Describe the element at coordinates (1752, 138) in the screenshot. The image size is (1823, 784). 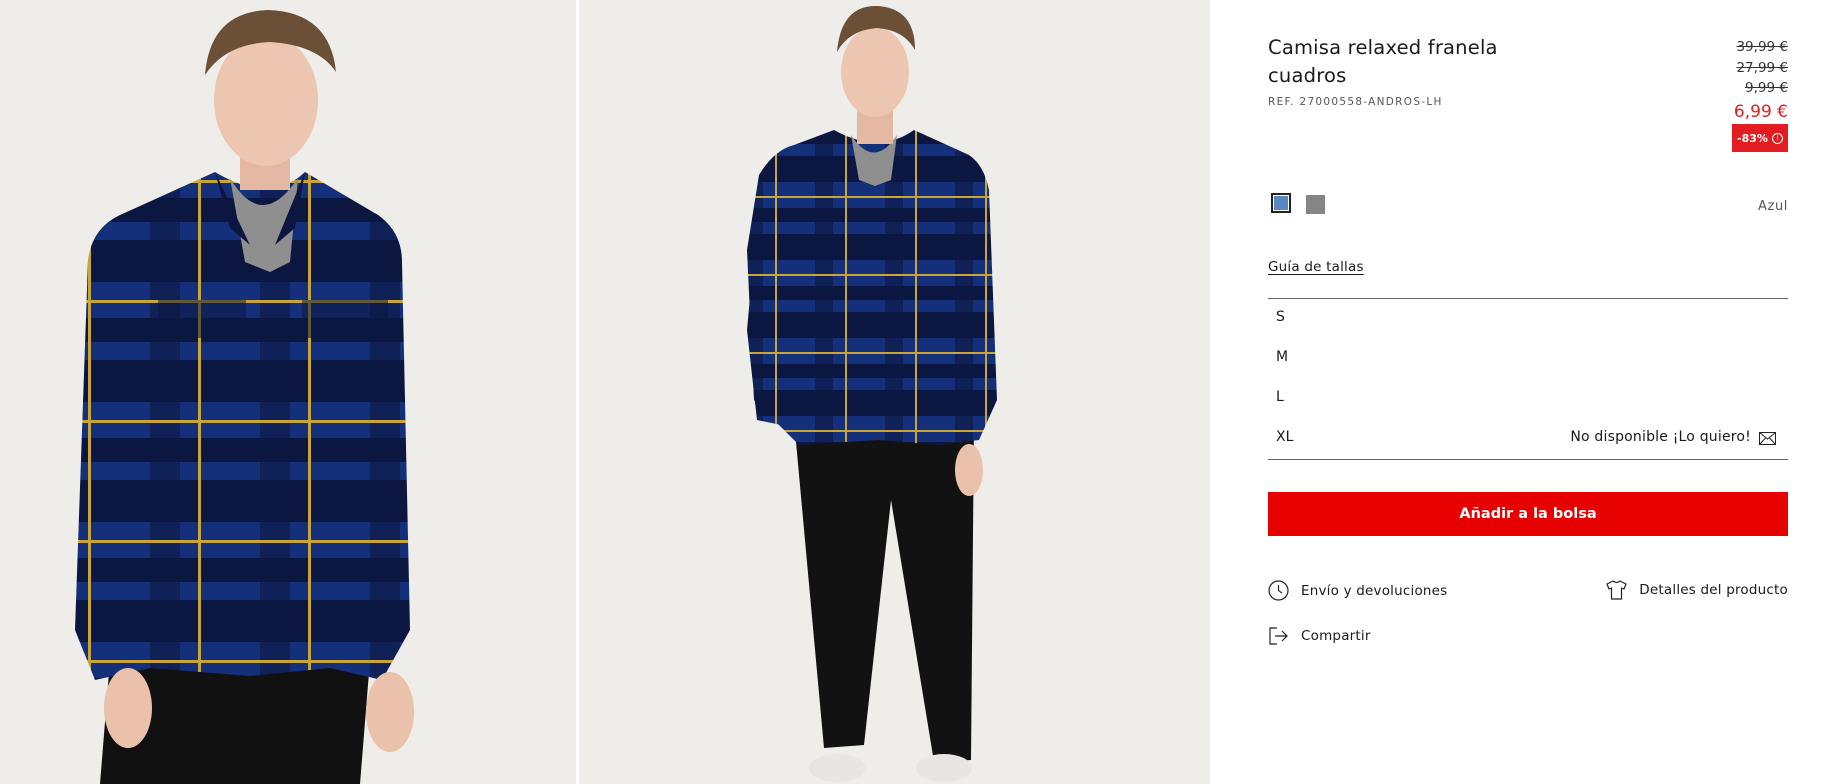
I see `discount-label: -83%` at that location.